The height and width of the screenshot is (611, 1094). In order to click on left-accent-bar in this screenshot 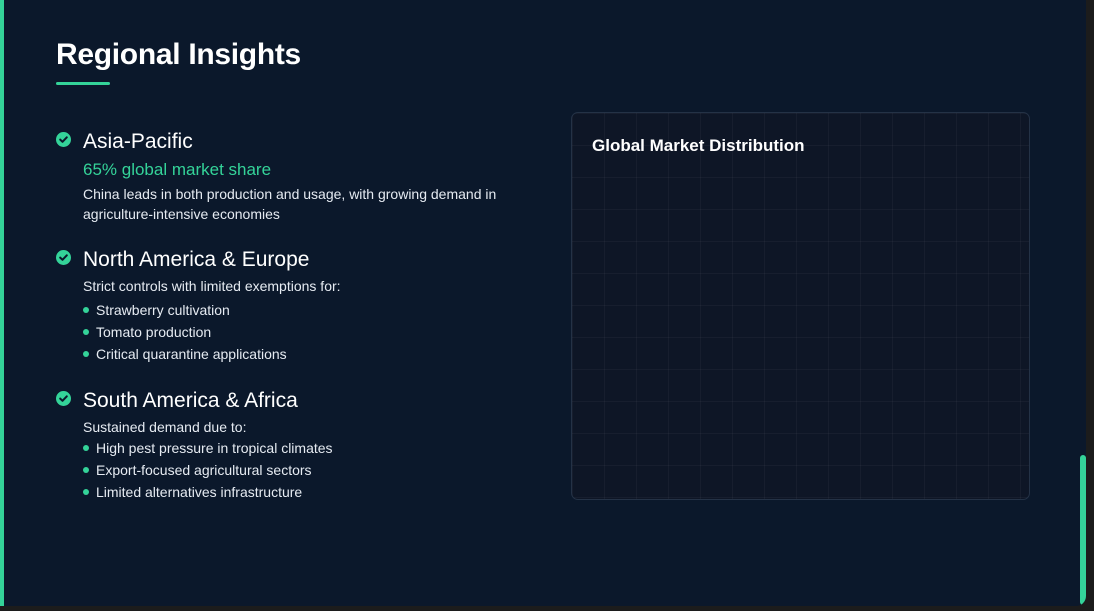, I will do `click(2, 303)`.